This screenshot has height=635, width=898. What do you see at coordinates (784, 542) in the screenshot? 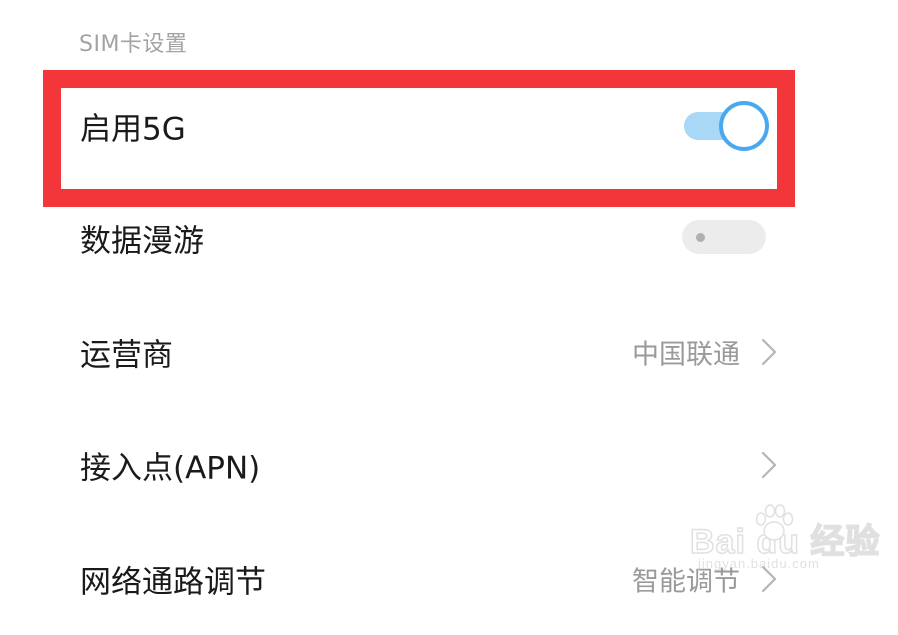
I see `baidu-watermark: Bai du 经验 jingyan.baidu.com` at bounding box center [784, 542].